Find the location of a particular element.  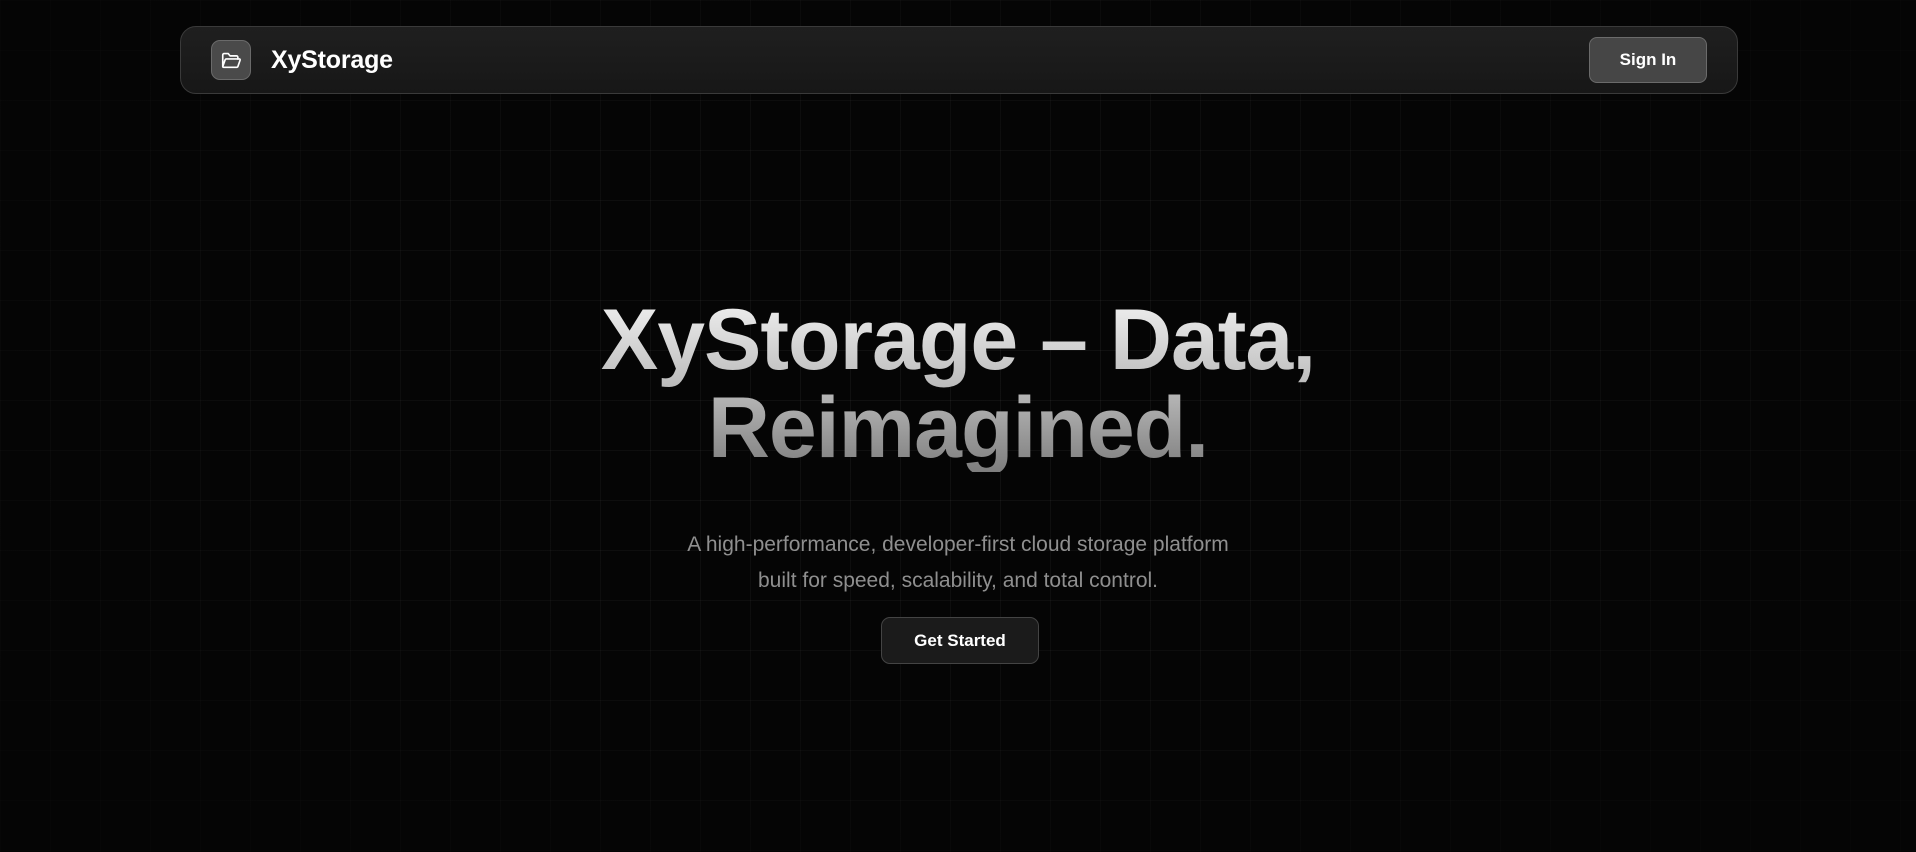

hero-title-line-1: XyStorage – Data, is located at coordinates (958, 340).